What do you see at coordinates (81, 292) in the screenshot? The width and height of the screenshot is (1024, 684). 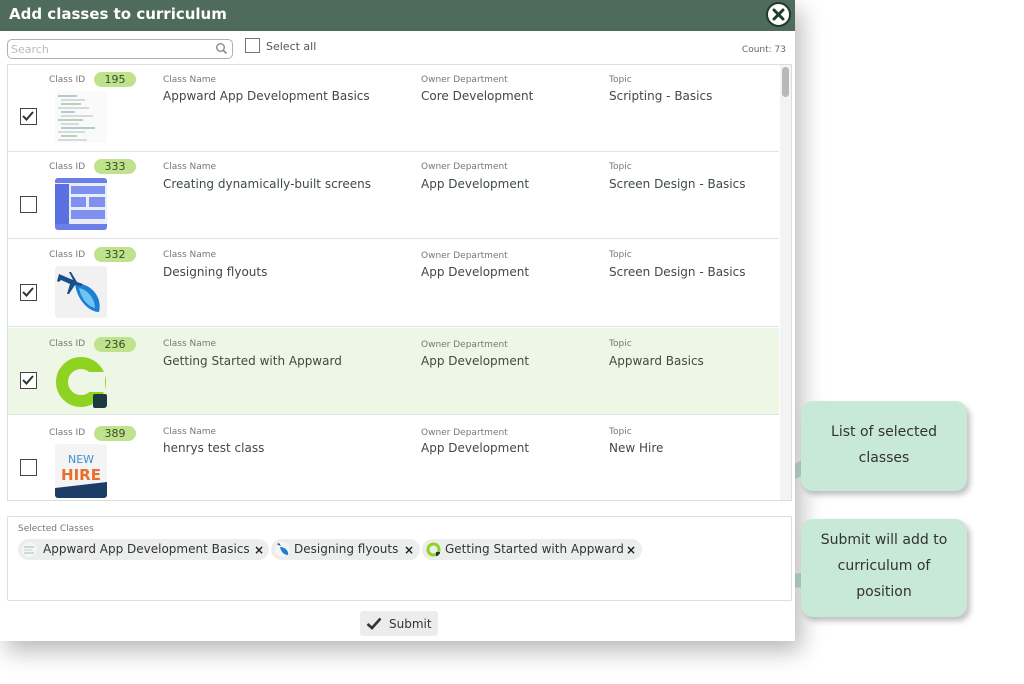 I see `class-thumbnail-flyout` at bounding box center [81, 292].